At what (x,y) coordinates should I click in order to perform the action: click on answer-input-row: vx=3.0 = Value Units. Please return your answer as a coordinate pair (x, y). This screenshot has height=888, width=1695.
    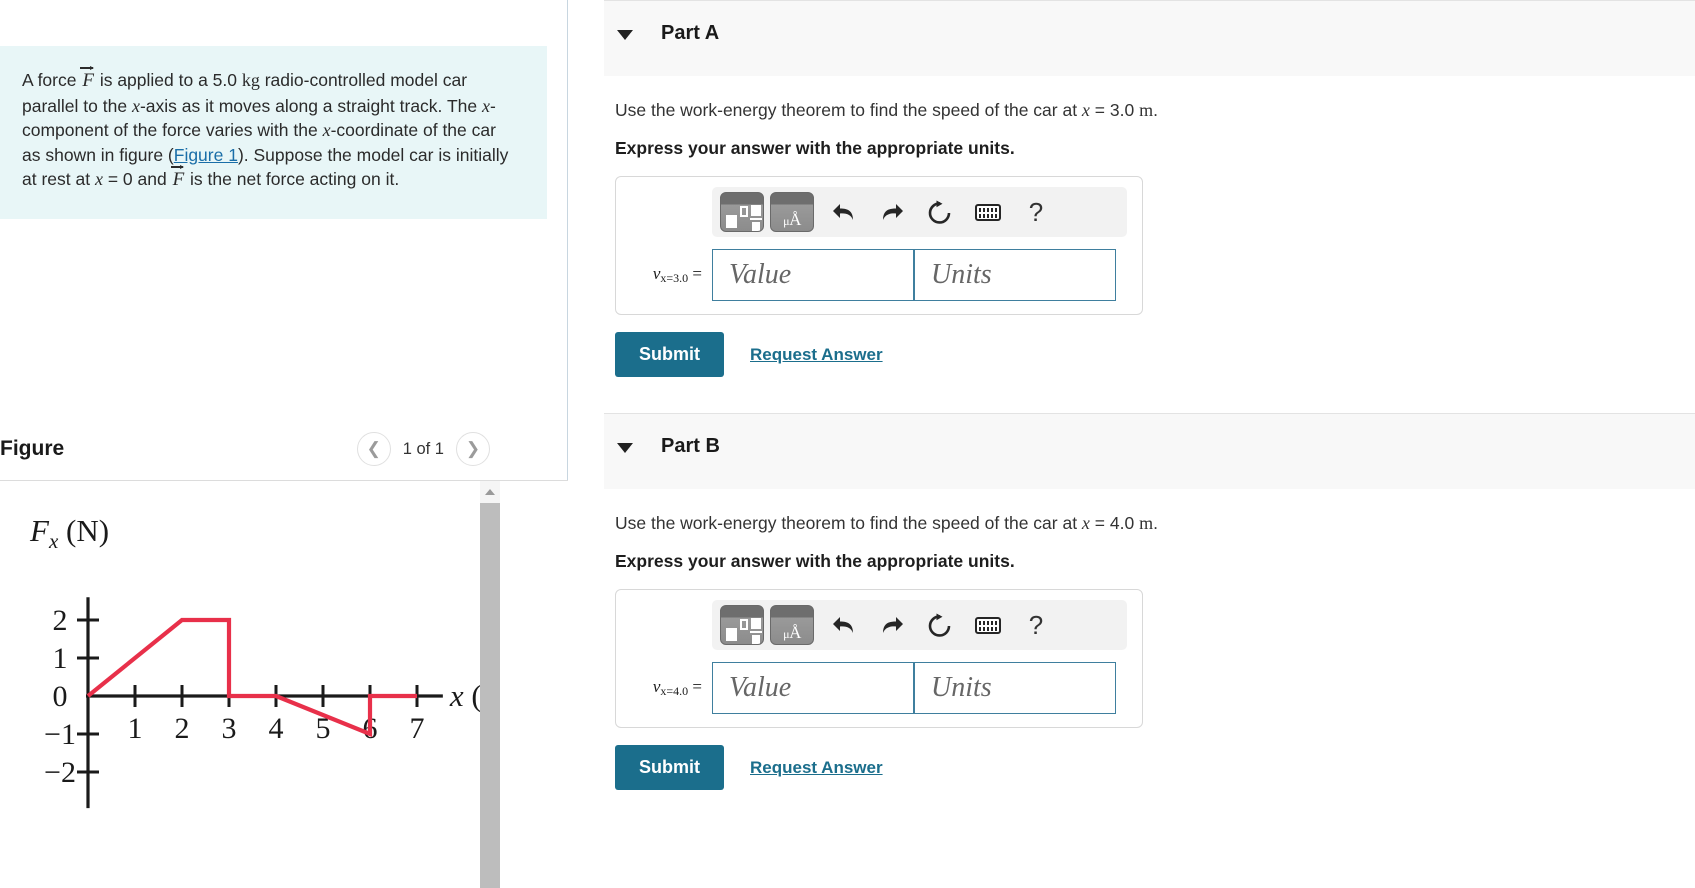
    Looking at the image, I should click on (879, 275).